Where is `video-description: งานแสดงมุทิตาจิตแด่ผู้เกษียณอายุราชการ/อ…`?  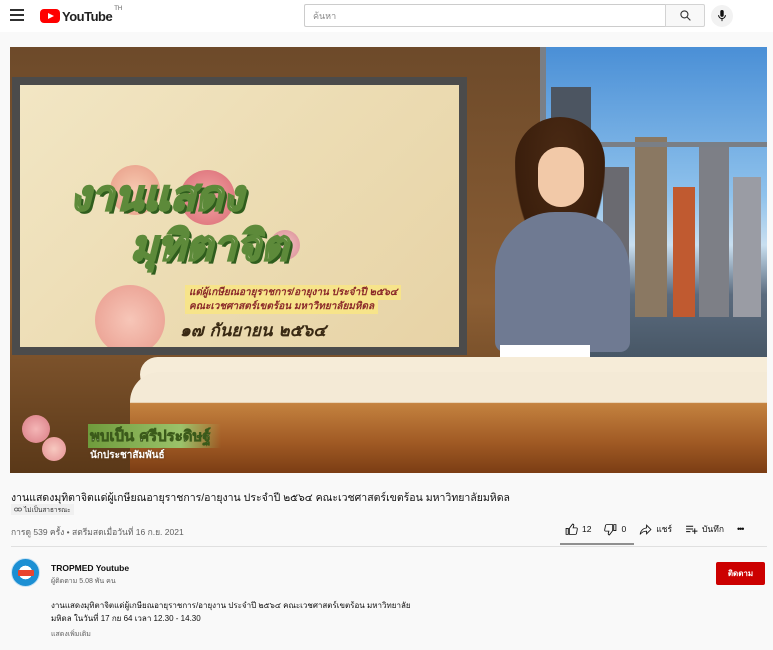 video-description: งานแสดงมุทิตาจิตแด่ผู้เกษียณอายุราชการ/อ… is located at coordinates (231, 612).